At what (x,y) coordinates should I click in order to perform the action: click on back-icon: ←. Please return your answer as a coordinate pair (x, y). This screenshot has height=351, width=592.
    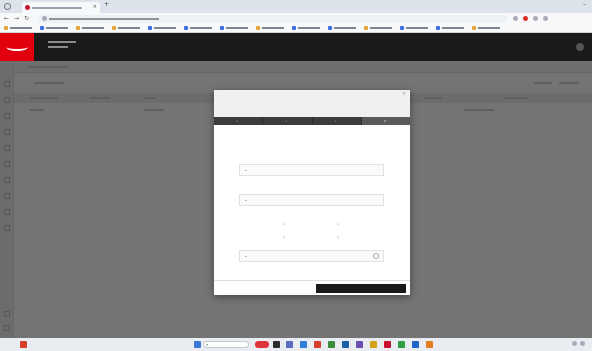
    Looking at the image, I should click on (6, 18).